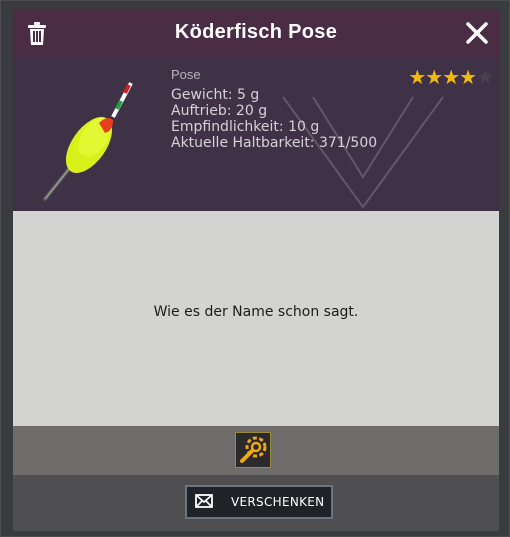 The width and height of the screenshot is (510, 537). I want to click on star-empty-icon: ★, so click(485, 78).